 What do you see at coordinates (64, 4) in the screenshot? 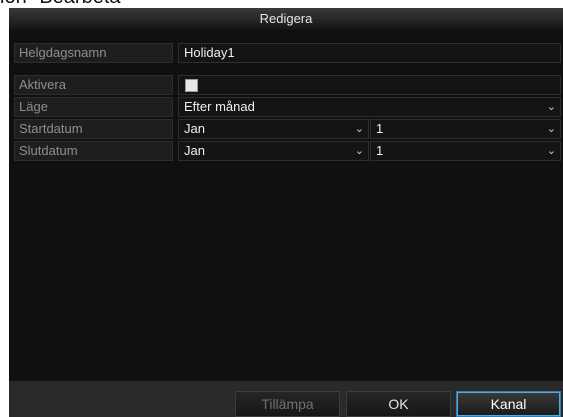
I see `caption-text: ion "Bearbeta"` at bounding box center [64, 4].